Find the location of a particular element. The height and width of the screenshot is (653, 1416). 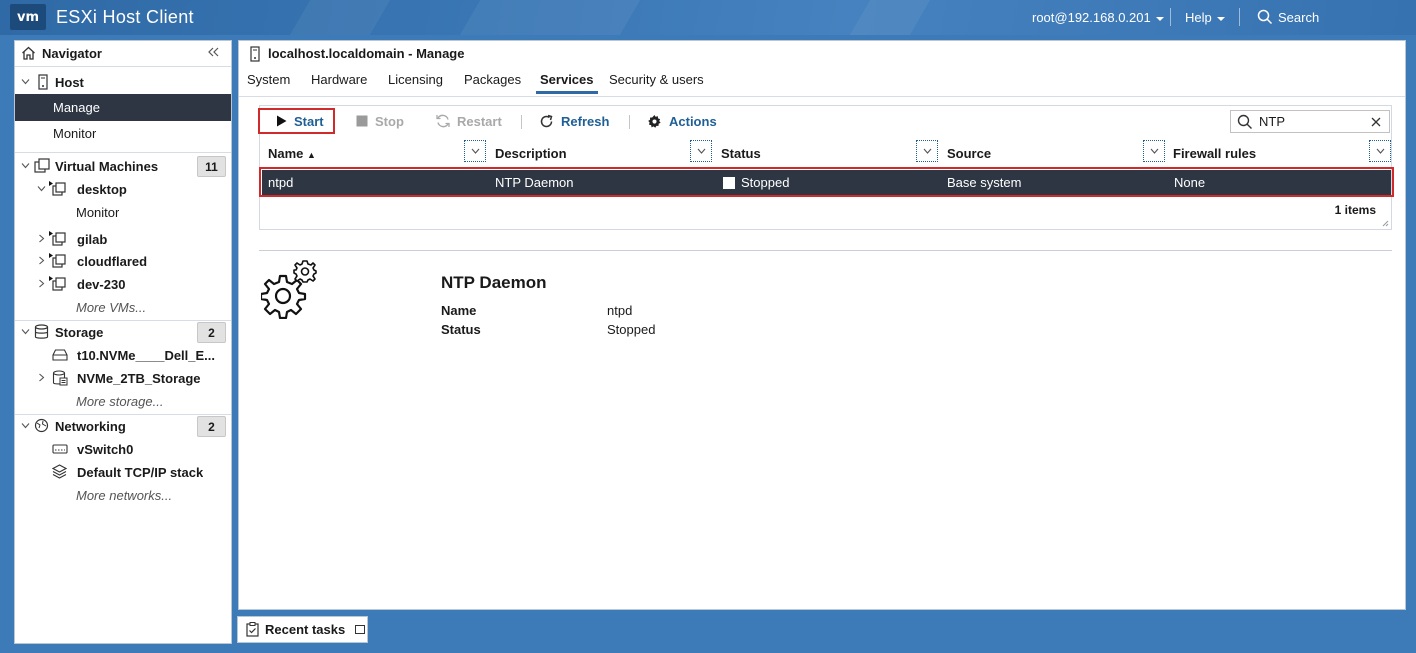

tab-packages: Packages is located at coordinates (492, 83).